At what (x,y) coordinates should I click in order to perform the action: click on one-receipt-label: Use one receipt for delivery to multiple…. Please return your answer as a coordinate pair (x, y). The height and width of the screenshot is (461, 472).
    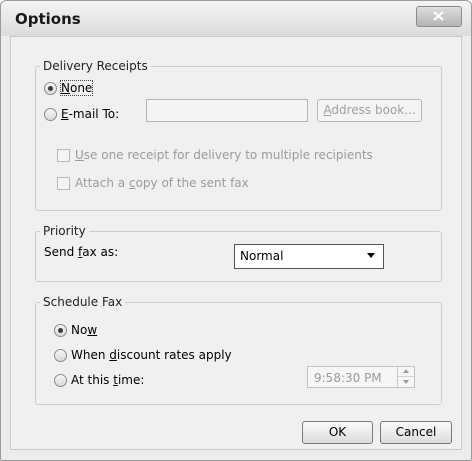
    Looking at the image, I should click on (224, 155).